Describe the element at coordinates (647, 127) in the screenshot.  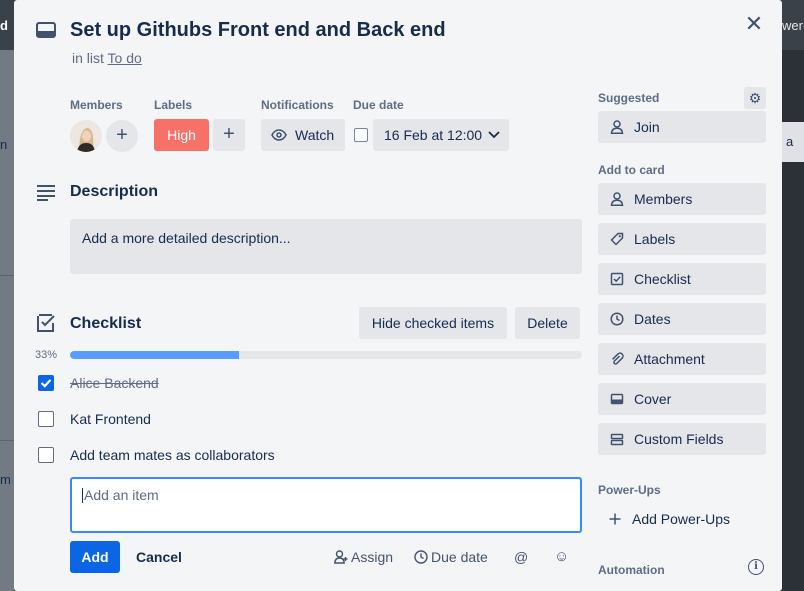
I see `join-label: Join` at that location.